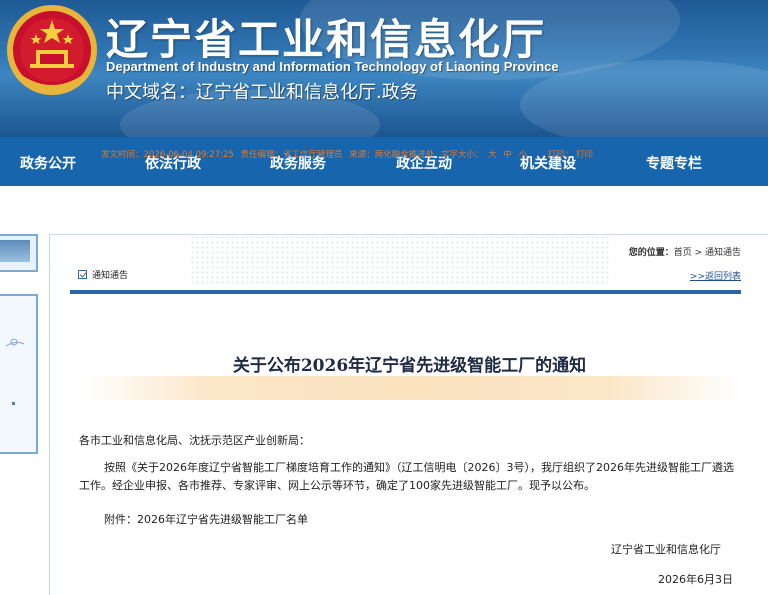 This screenshot has width=768, height=595. What do you see at coordinates (206, 520) in the screenshot?
I see `article-attachment-link: 附件：2026年辽宁省先进级智能工厂名单` at bounding box center [206, 520].